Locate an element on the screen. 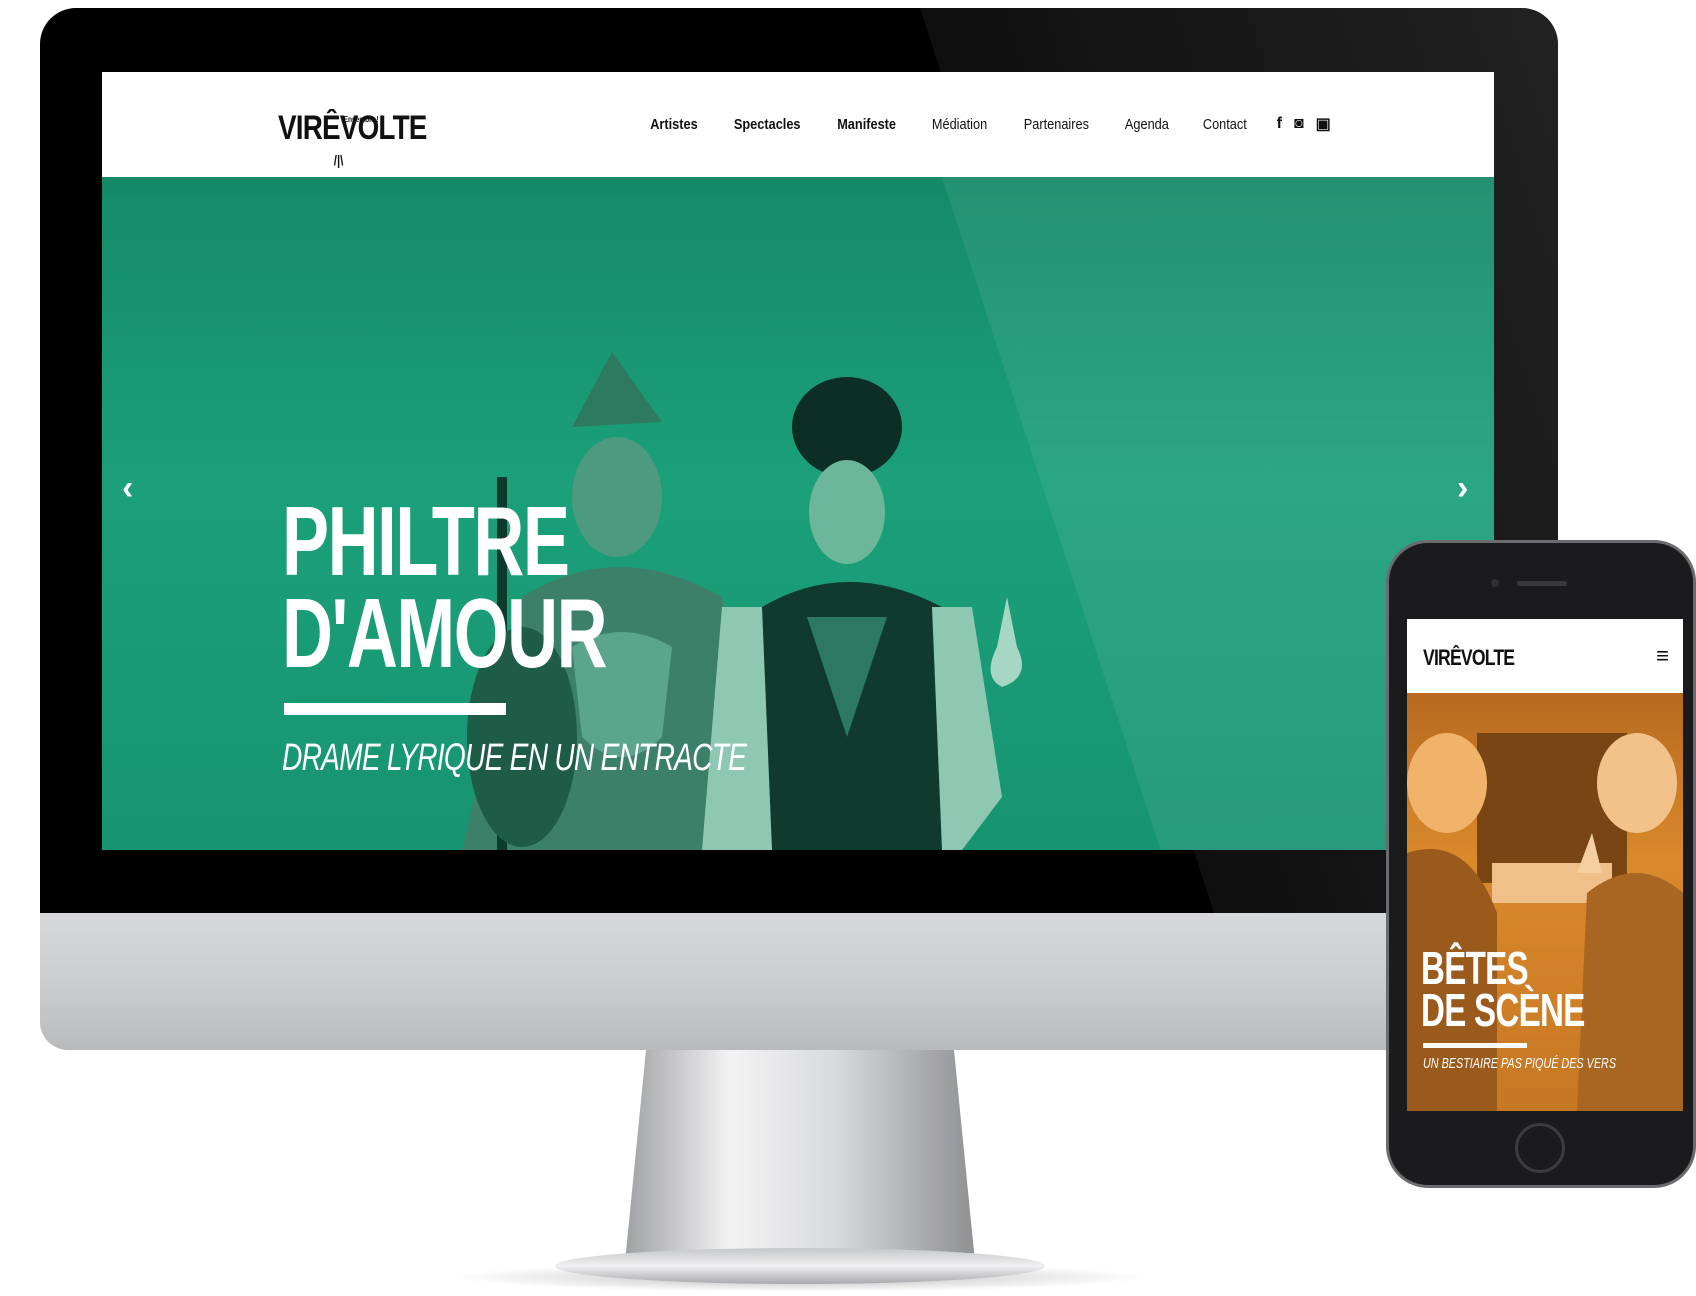 The width and height of the screenshot is (1696, 1296). mobile-hero-title-line2: DE SCÈNE is located at coordinates (1503, 1010).